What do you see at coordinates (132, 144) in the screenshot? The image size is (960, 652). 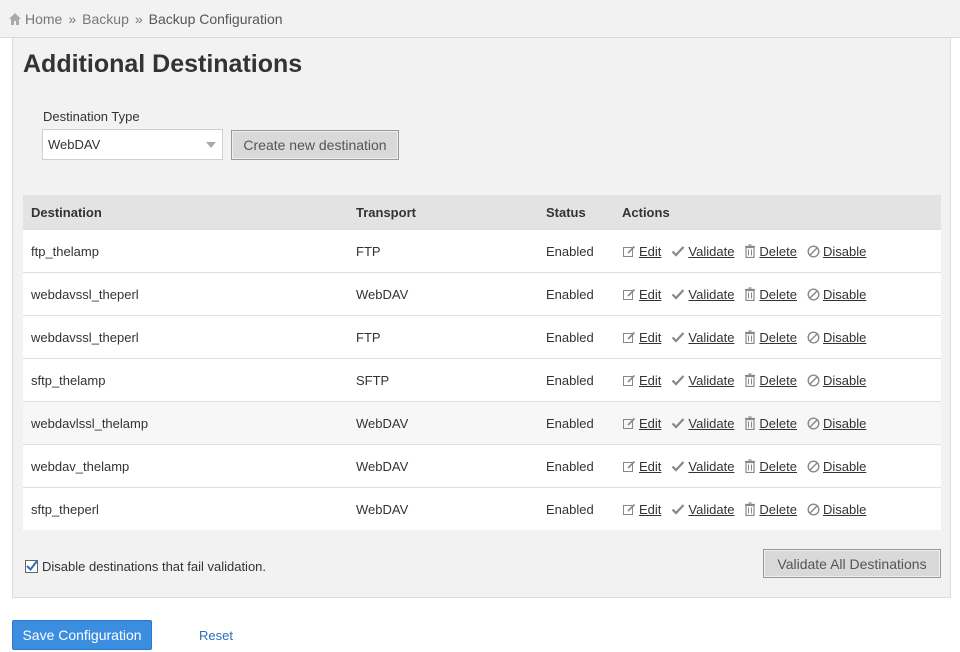 I see `destination-type-select: WebDAV` at bounding box center [132, 144].